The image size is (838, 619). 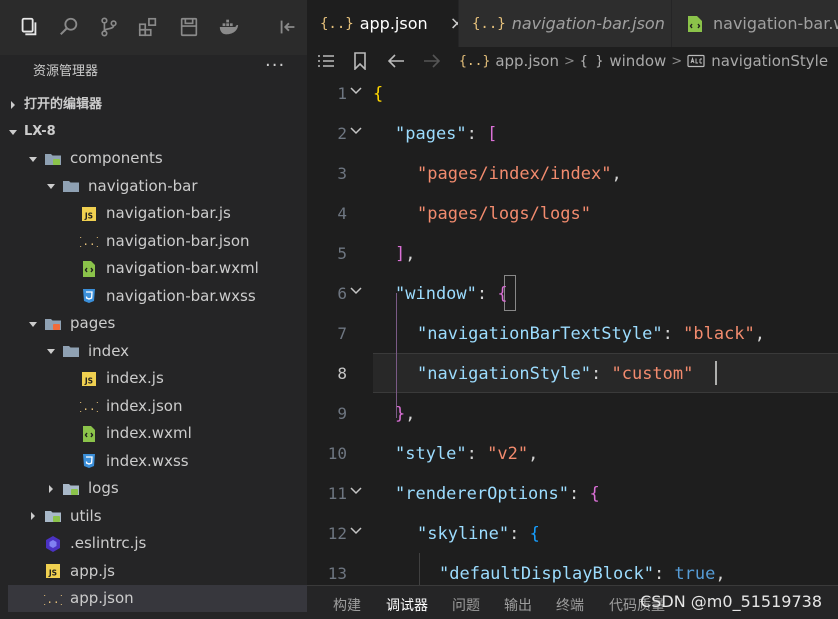 I want to click on tree-item: navigation-bar.wxss, so click(x=157, y=296).